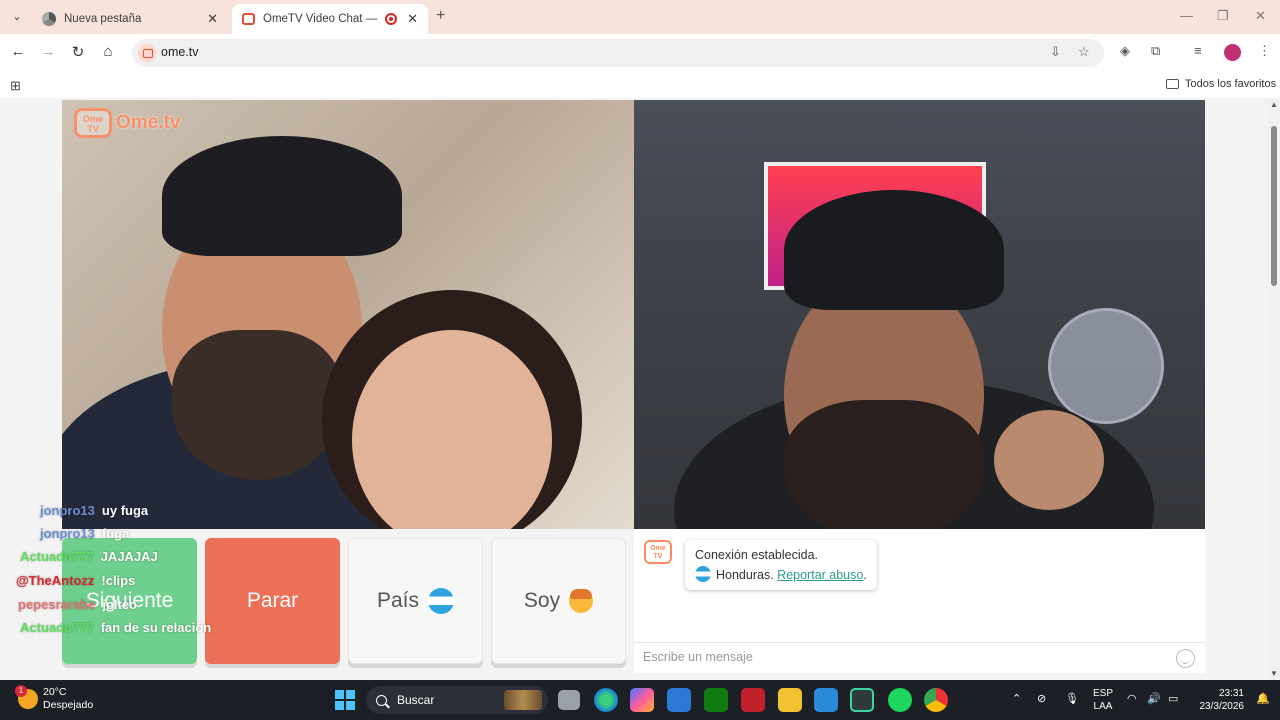 Image resolution: width=1280 pixels, height=720 pixels. I want to click on copilot-icon, so click(642, 700).